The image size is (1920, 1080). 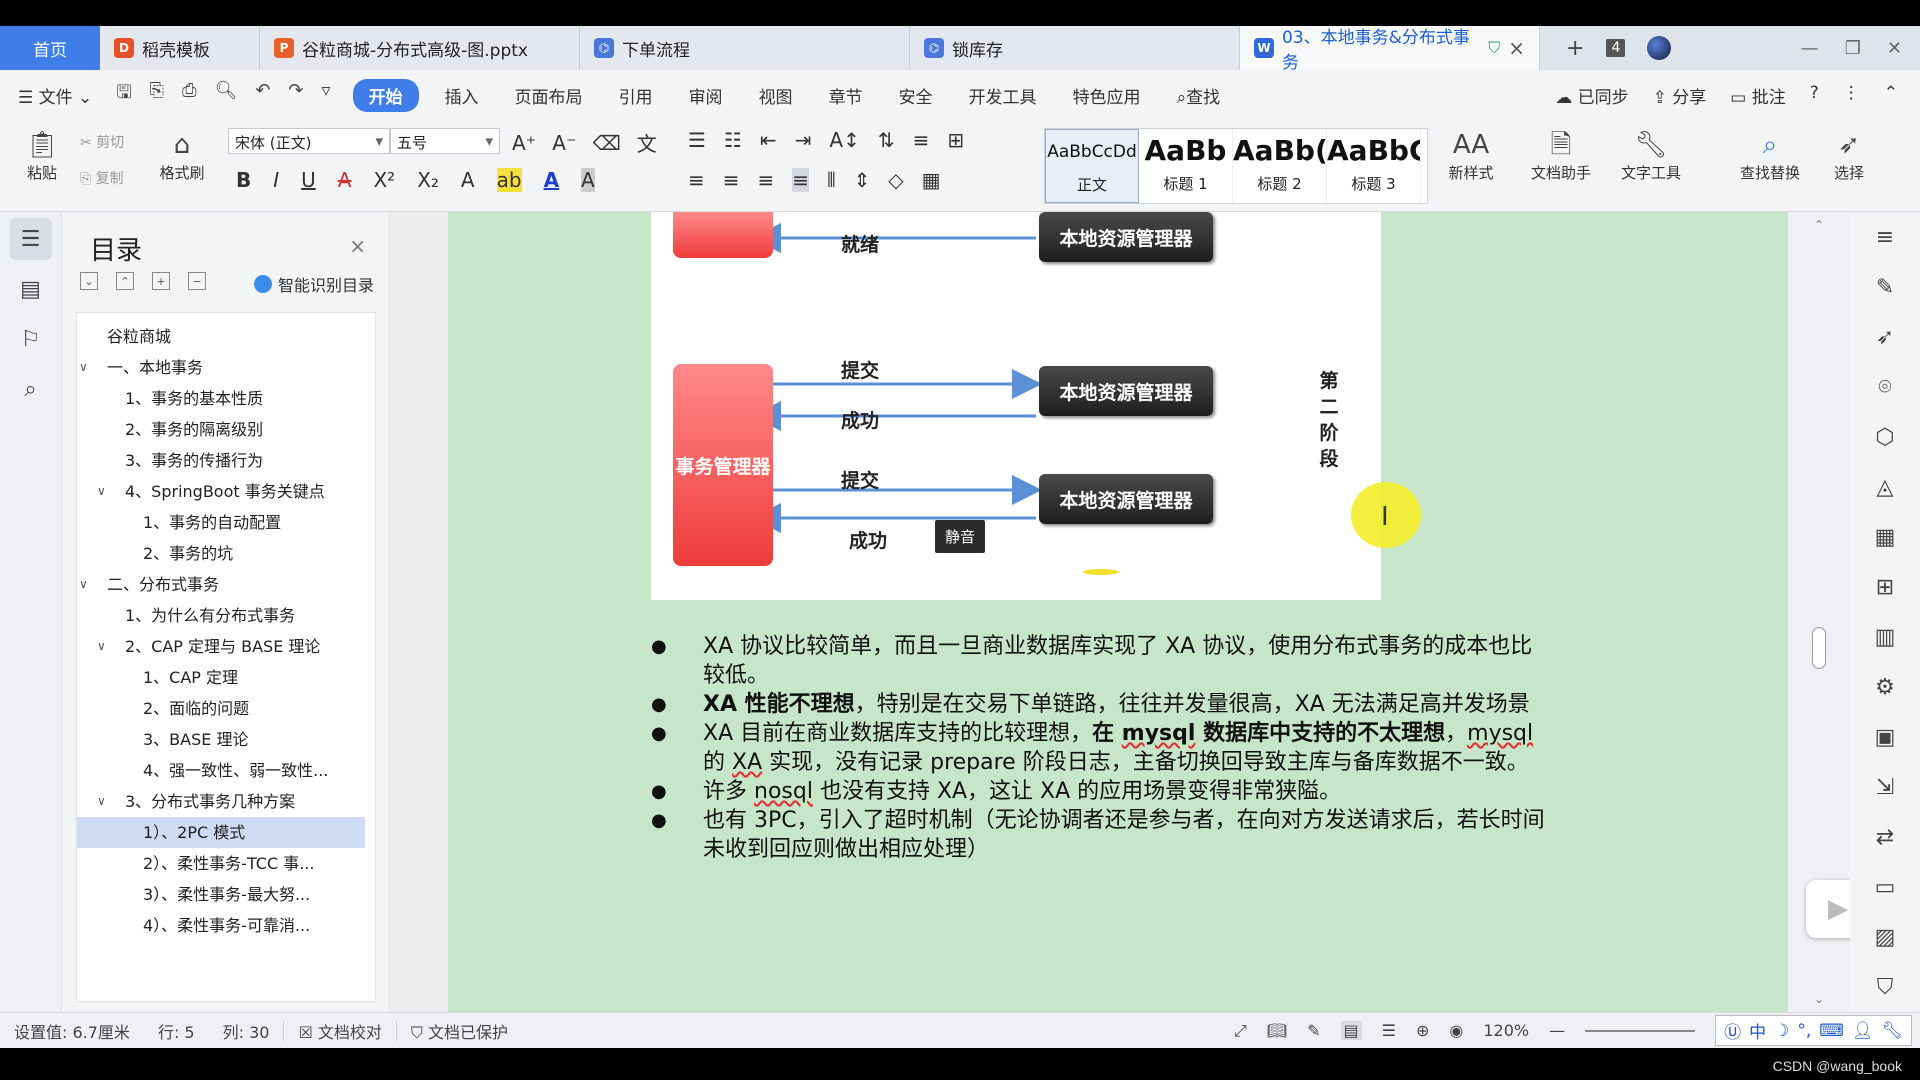 I want to click on export-icon: ⇲, so click(x=1885, y=787).